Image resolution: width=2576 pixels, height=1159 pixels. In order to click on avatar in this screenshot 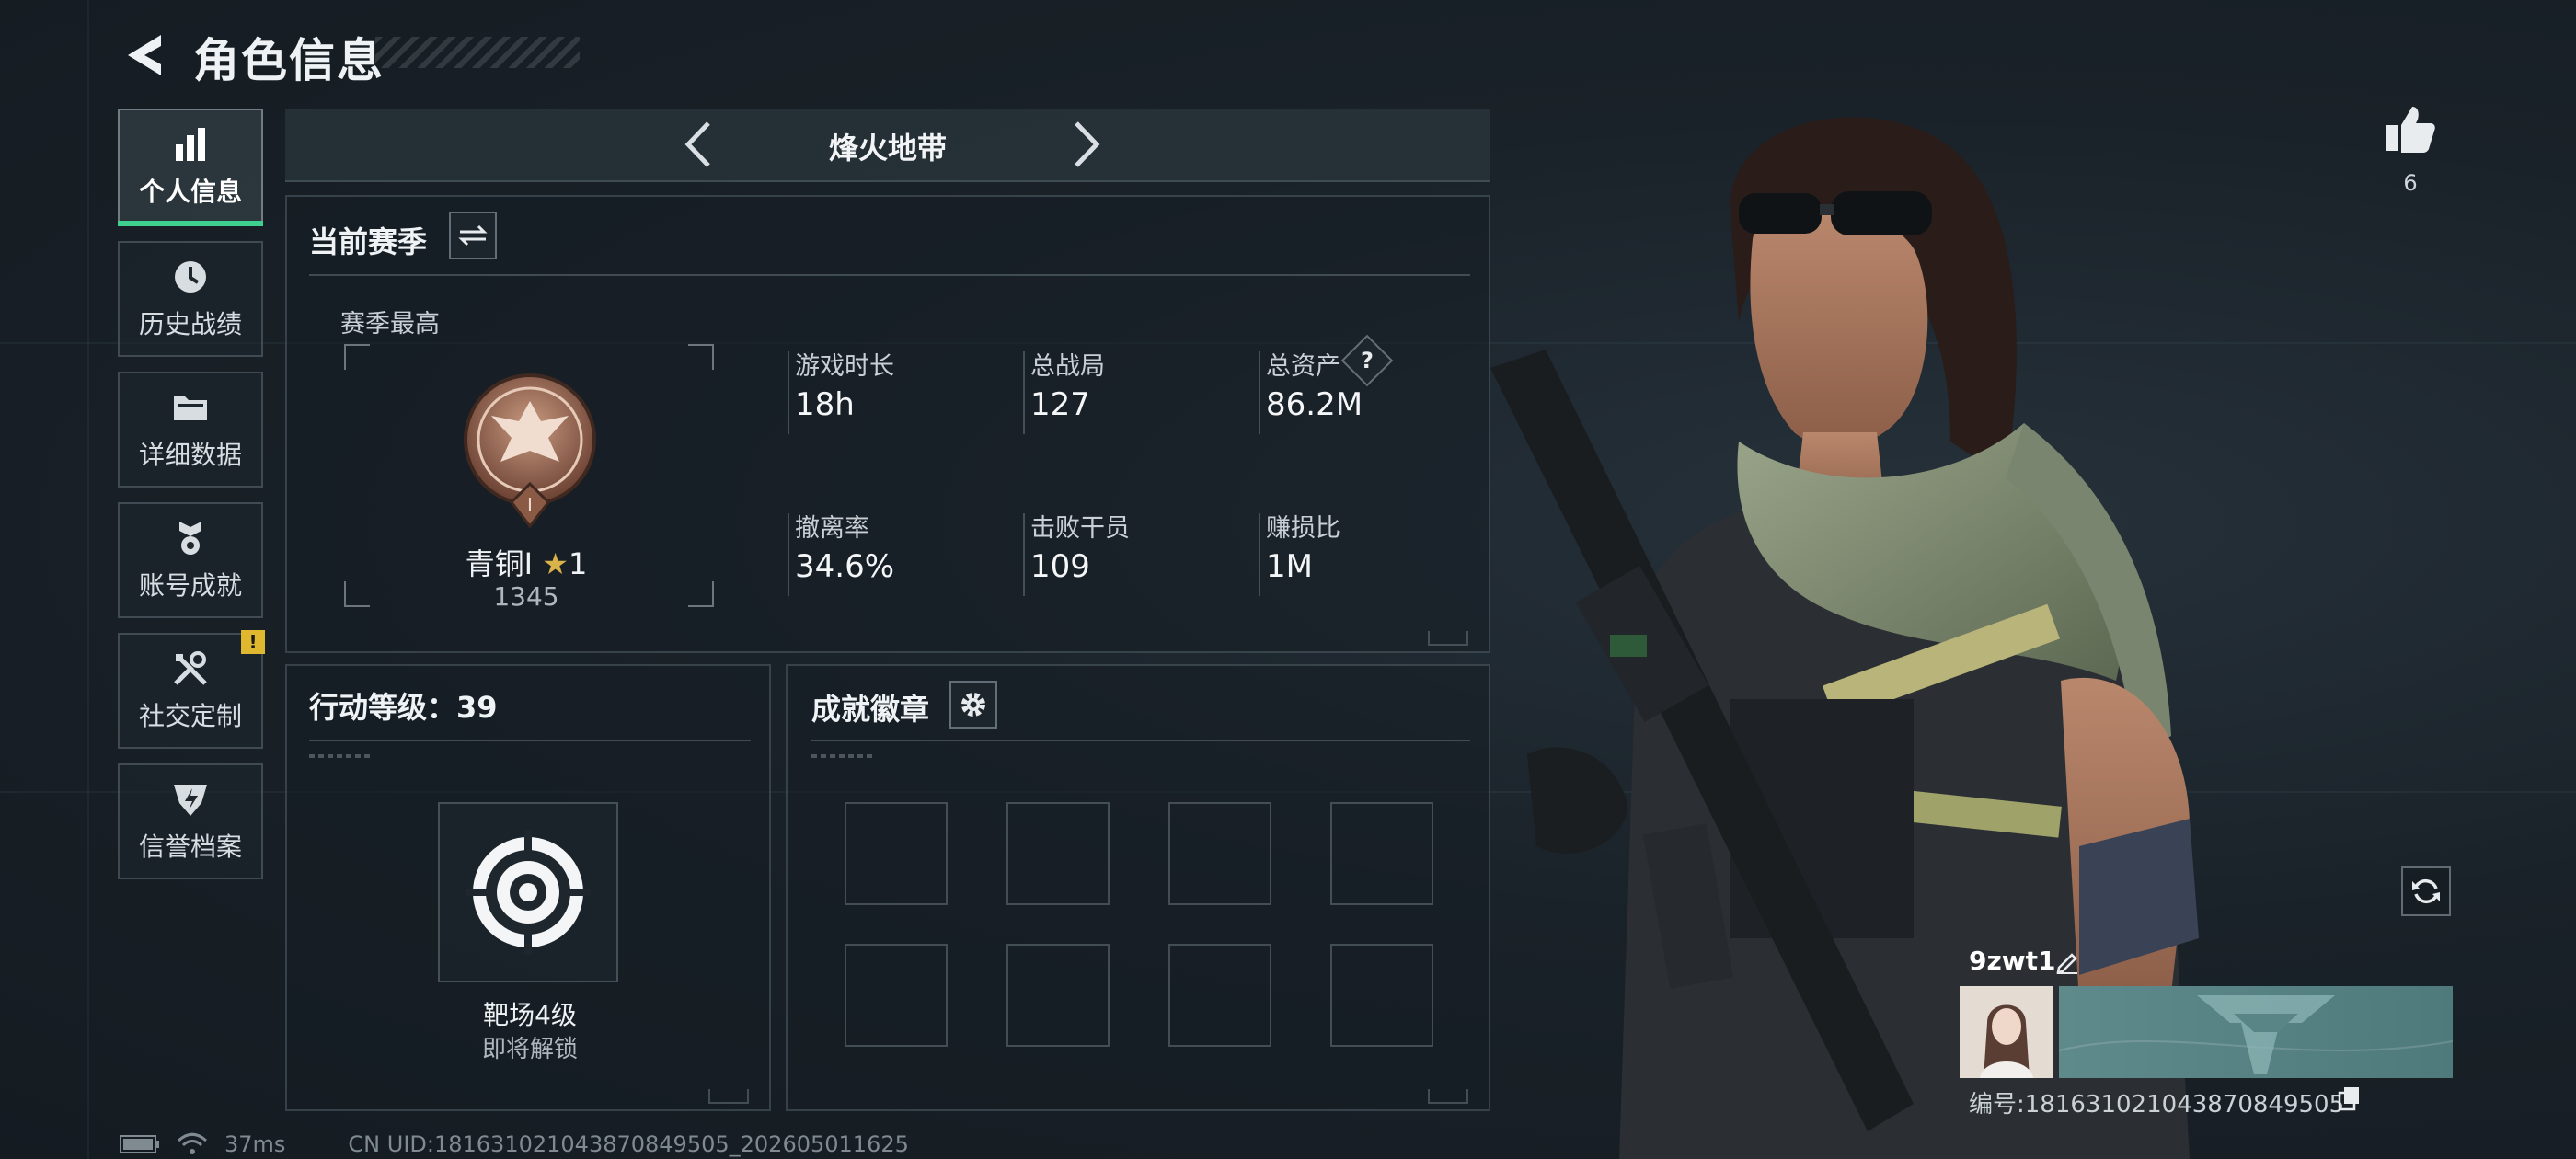, I will do `click(2006, 1032)`.